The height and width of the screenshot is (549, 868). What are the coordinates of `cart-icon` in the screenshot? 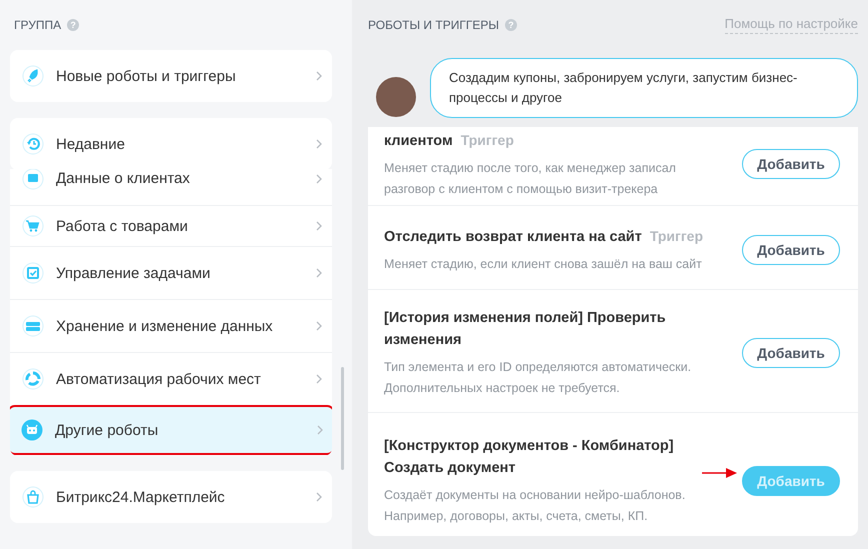 It's located at (33, 226).